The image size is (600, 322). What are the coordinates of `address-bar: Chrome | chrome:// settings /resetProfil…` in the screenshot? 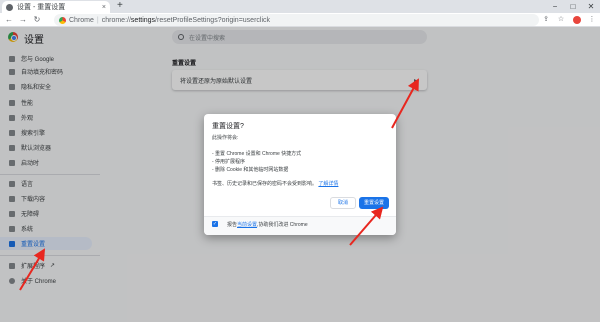 It's located at (296, 20).